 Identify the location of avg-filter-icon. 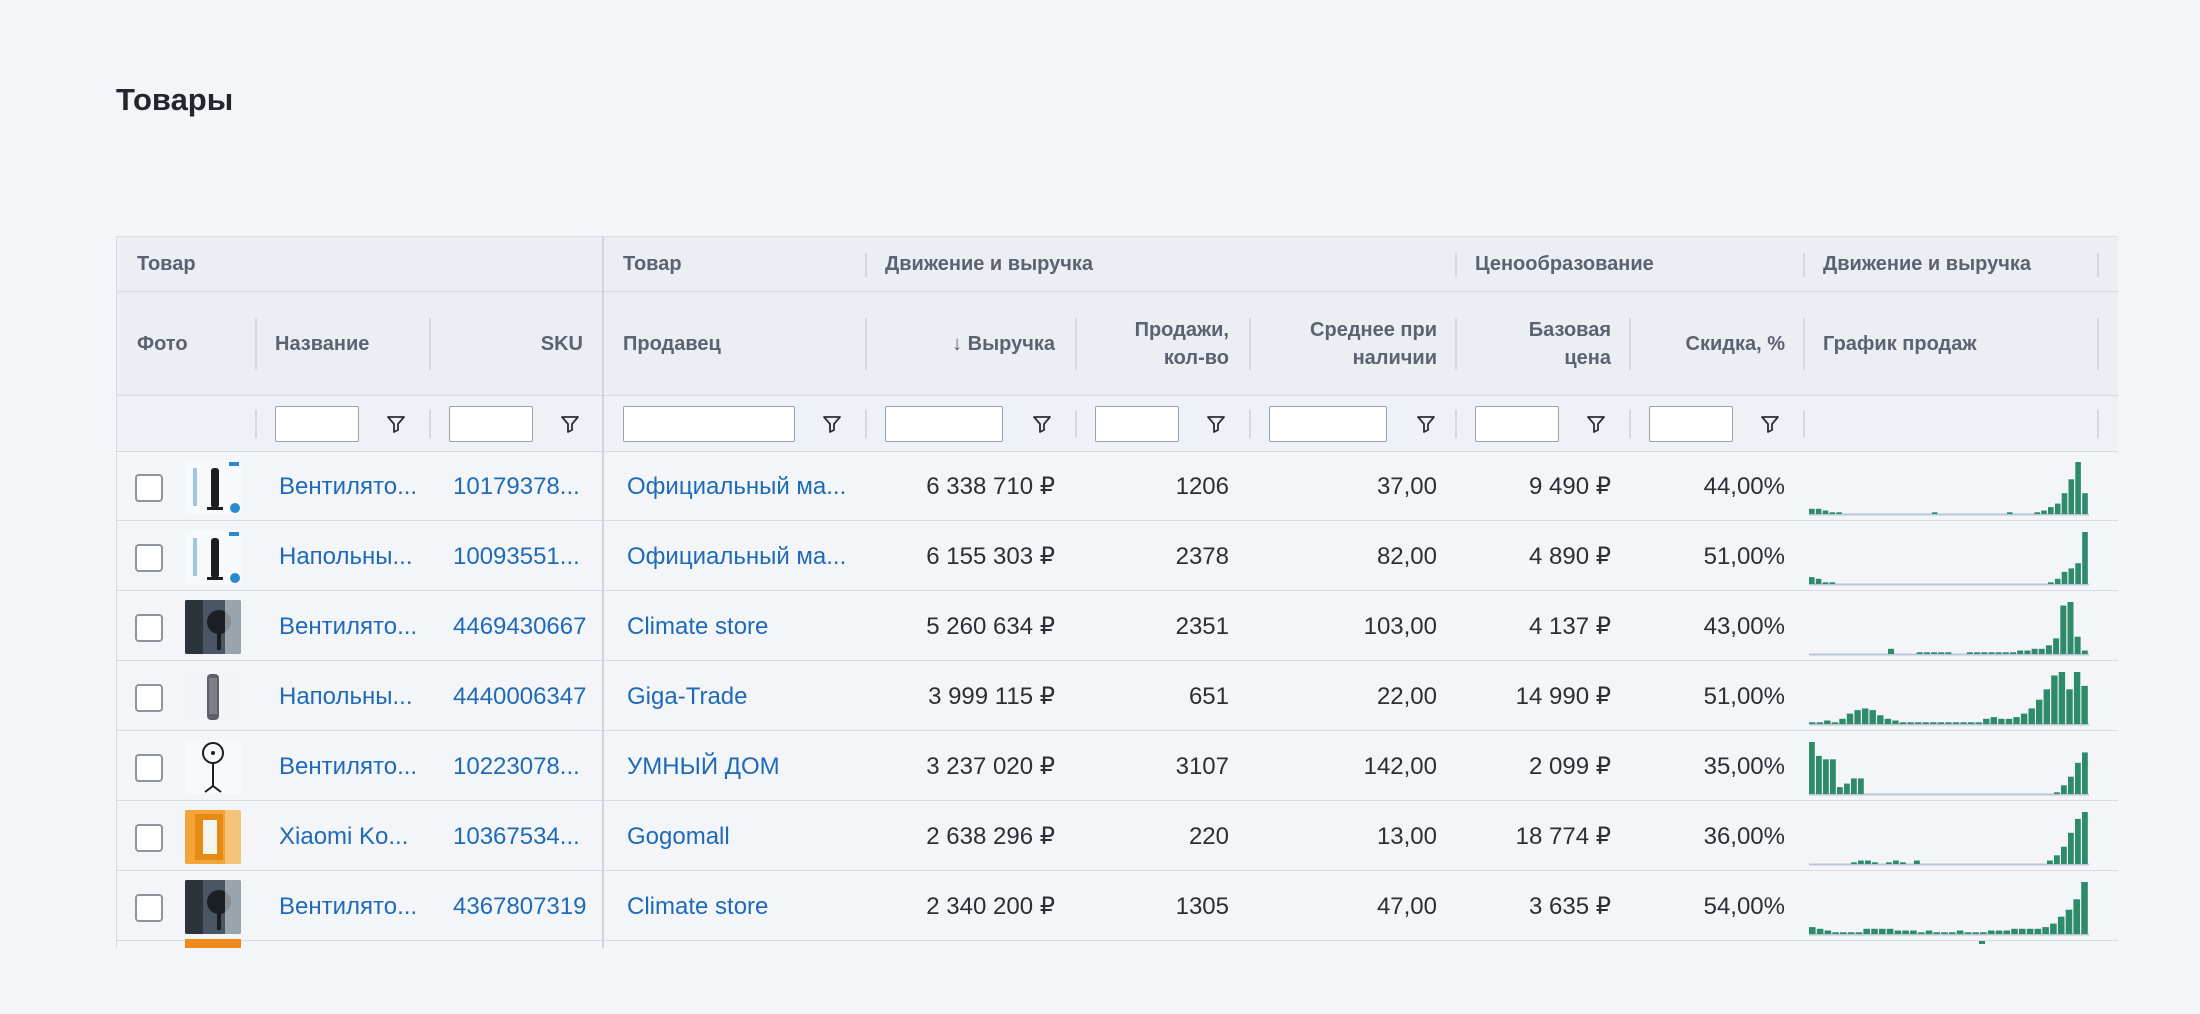
(1426, 424).